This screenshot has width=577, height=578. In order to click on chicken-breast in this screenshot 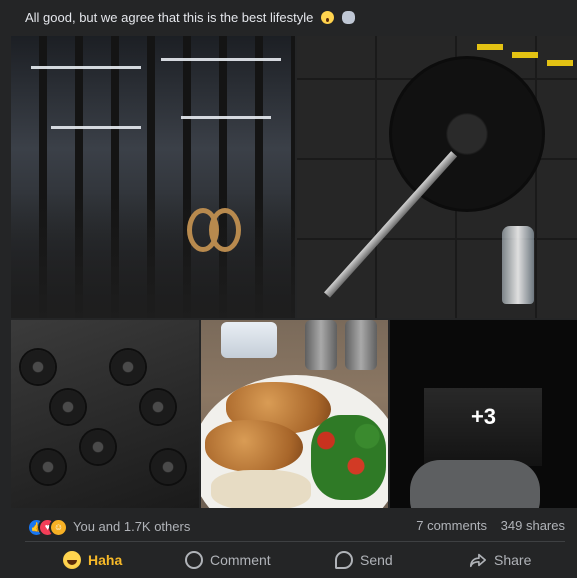, I will do `click(254, 446)`.